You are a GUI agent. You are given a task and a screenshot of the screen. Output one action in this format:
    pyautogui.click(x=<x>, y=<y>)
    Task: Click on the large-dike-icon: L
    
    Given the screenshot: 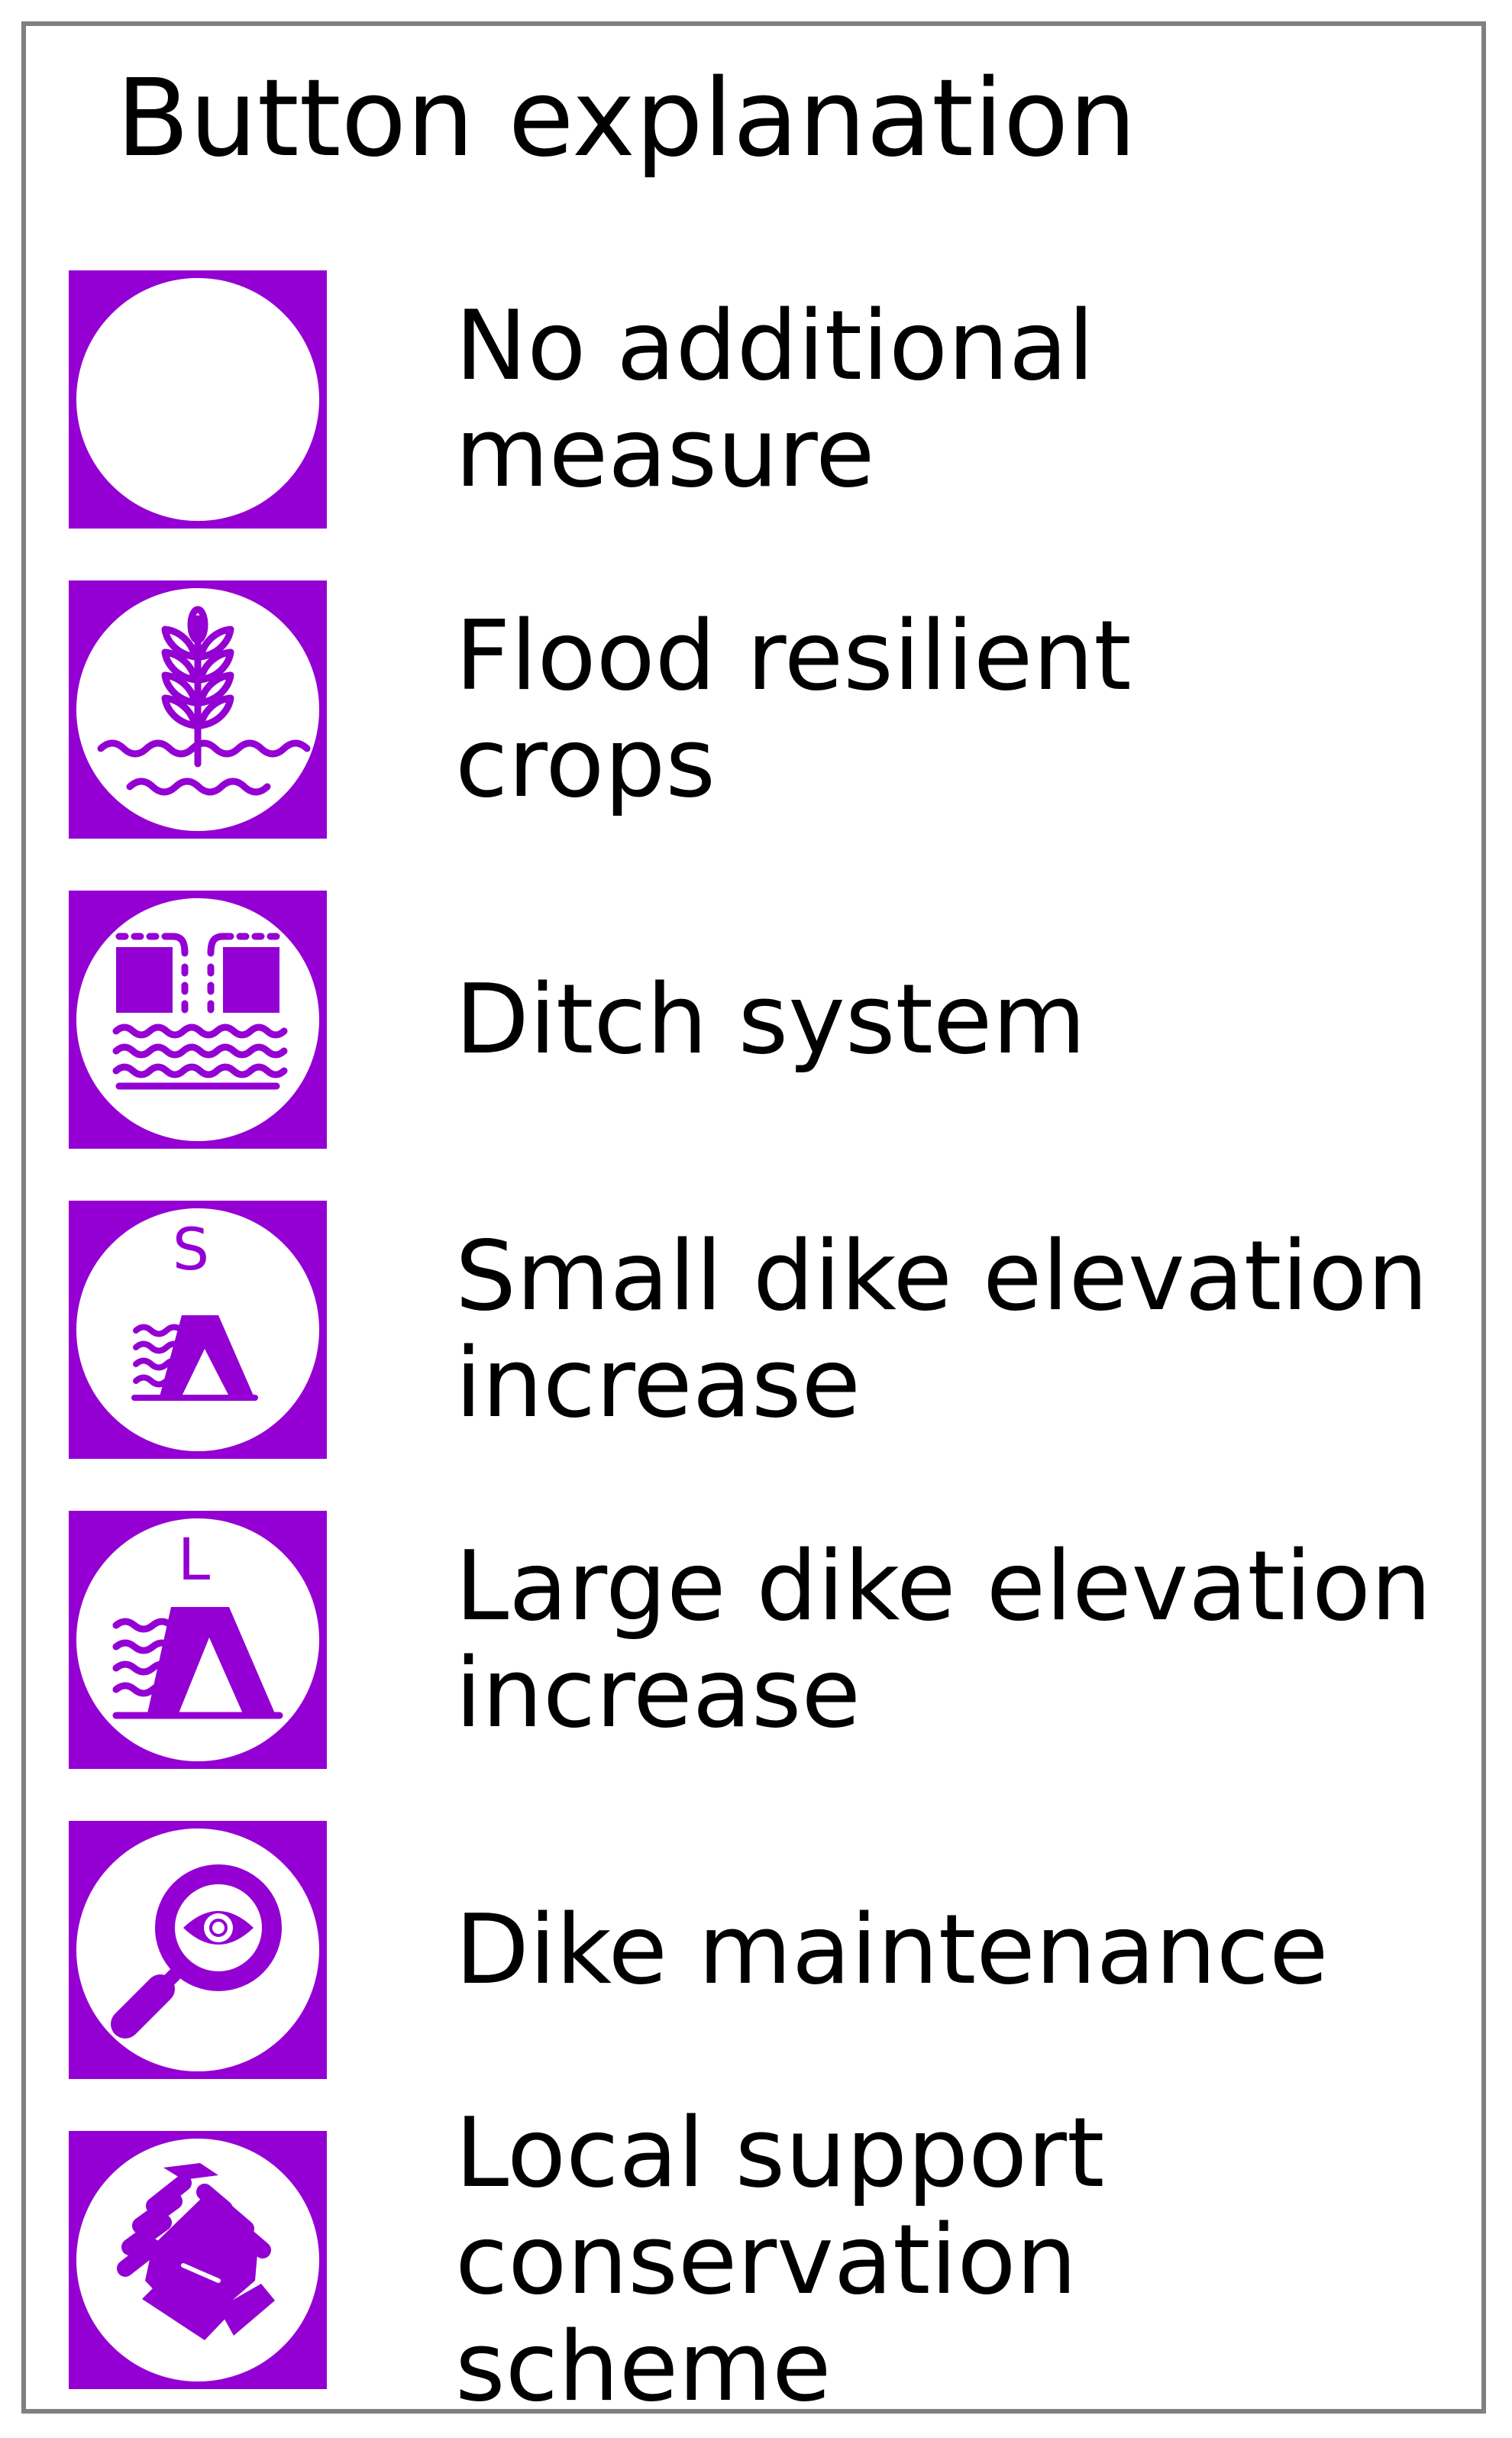 What is the action you would take?
    pyautogui.click(x=198, y=1640)
    